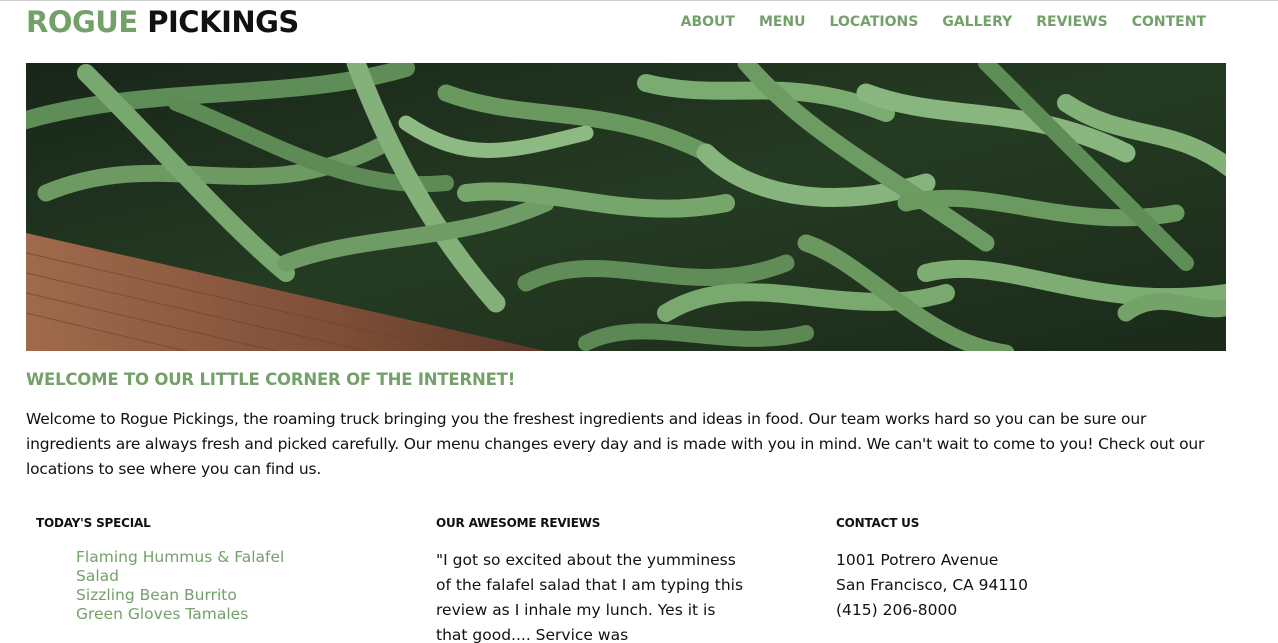  I want to click on special-item: Sizzling Bean Burrito, so click(196, 595).